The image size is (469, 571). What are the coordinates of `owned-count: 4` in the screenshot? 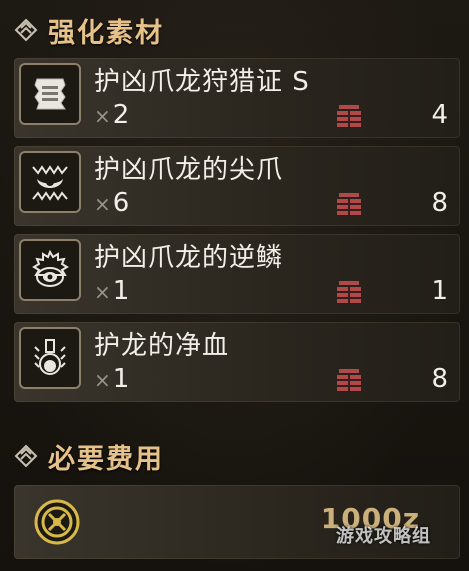 It's located at (439, 115).